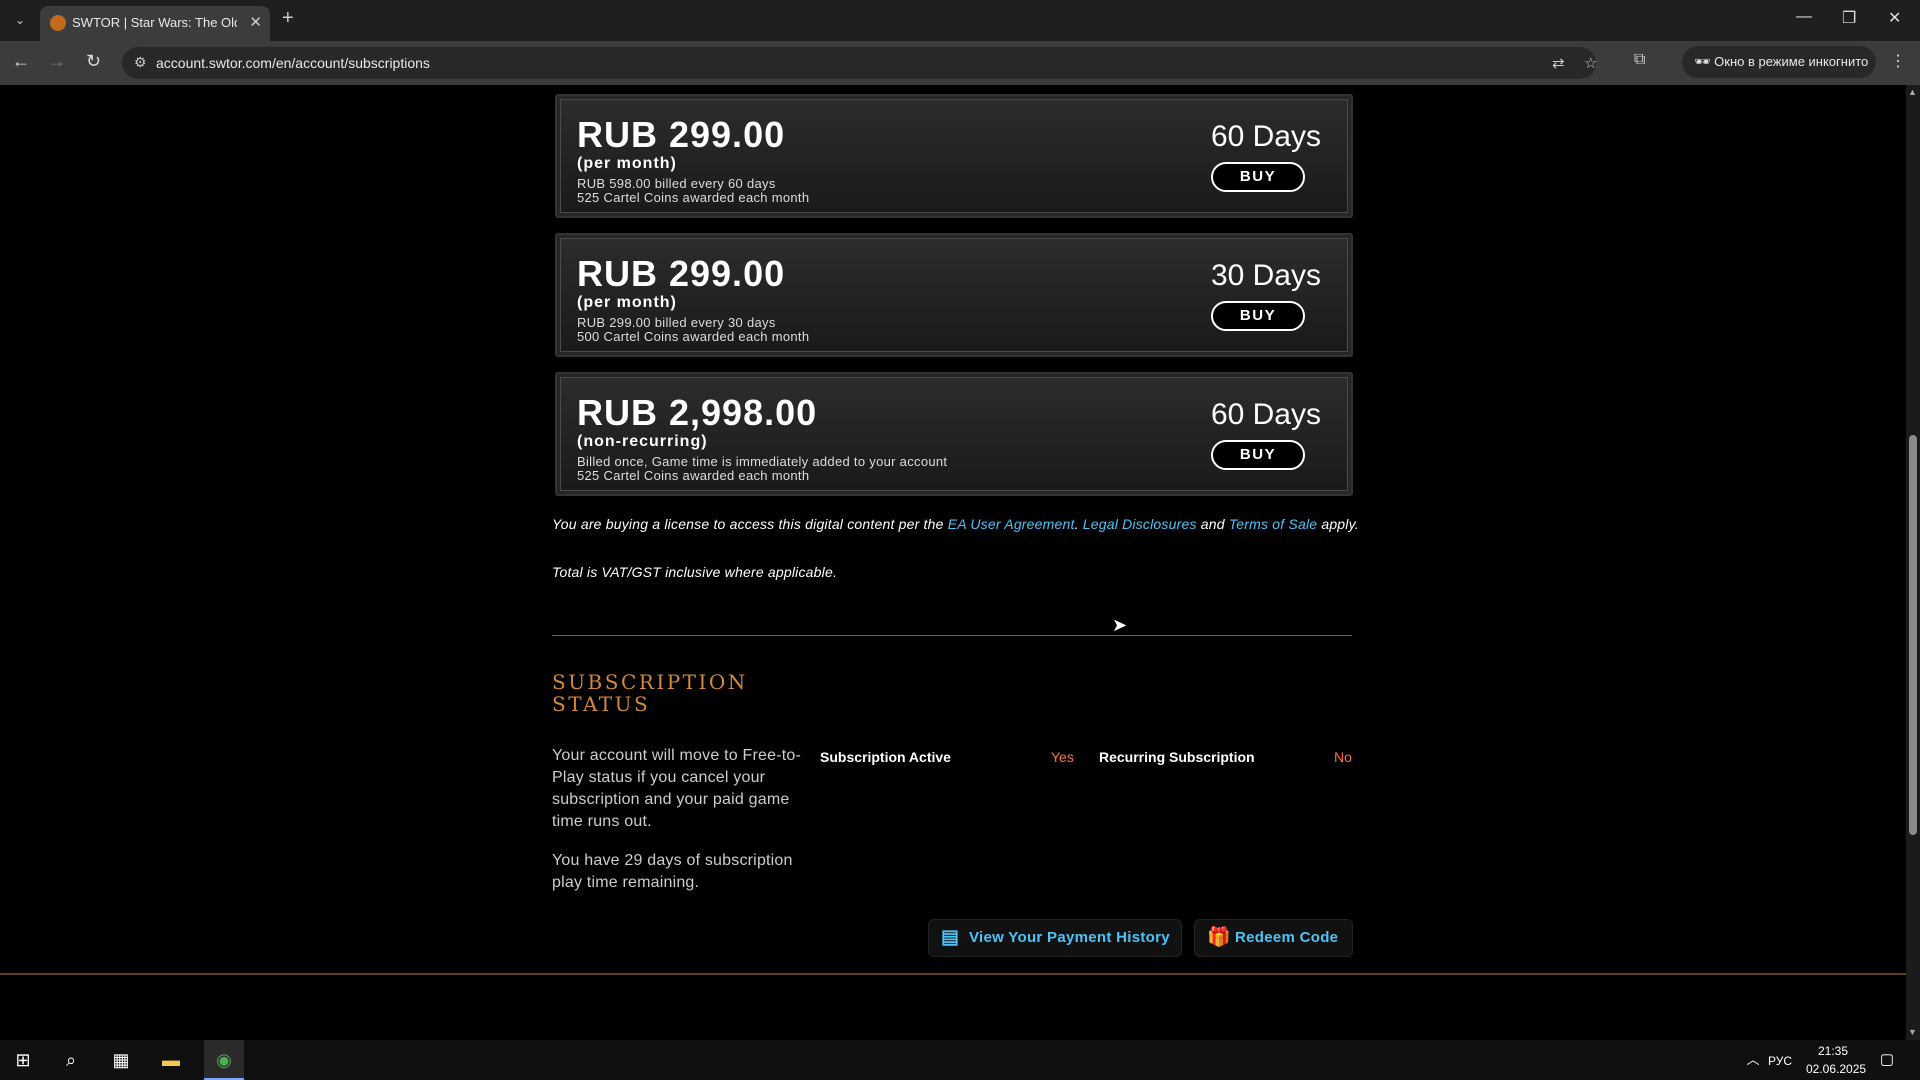  I want to click on windows-taskbar: ⊞ ⌕ ▦ ▬ ◉ ︿ РУС 21:35 02.06.2025 ▢, so click(960, 1060).